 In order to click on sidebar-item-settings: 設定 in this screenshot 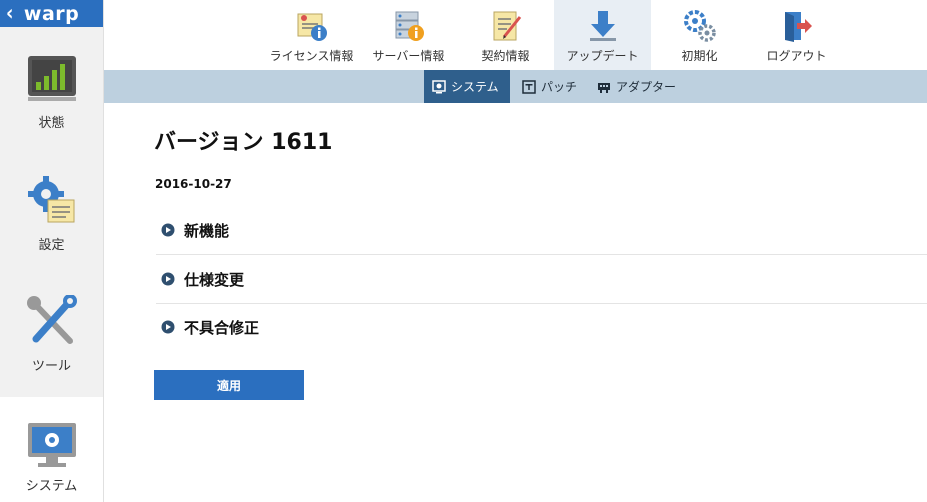, I will do `click(51, 234)`.